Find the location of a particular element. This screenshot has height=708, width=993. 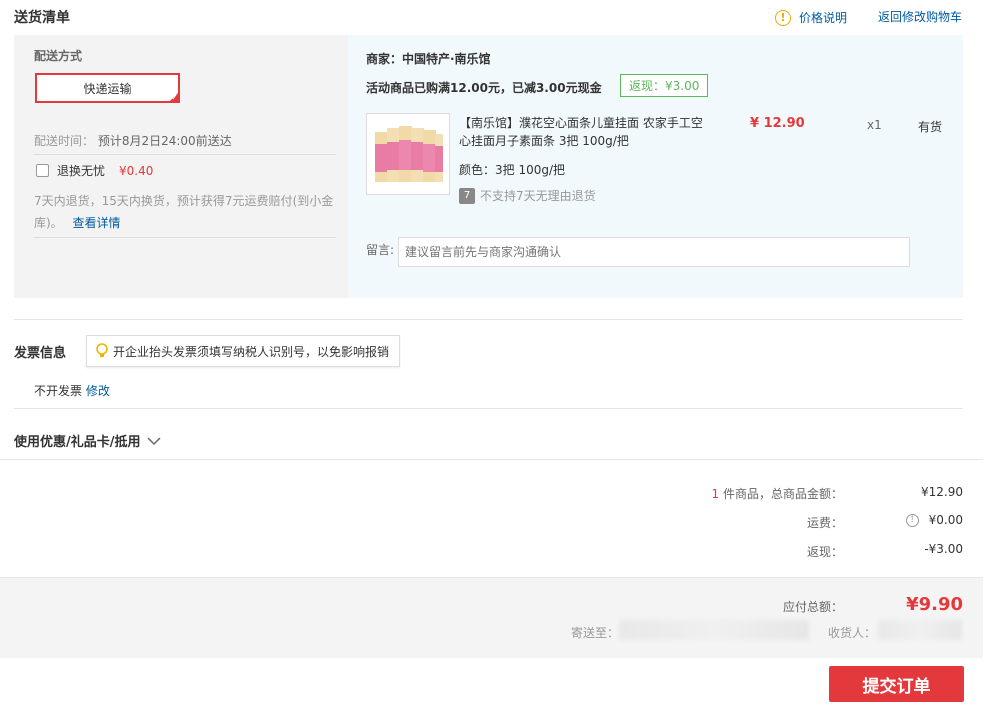

product-image is located at coordinates (408, 154).